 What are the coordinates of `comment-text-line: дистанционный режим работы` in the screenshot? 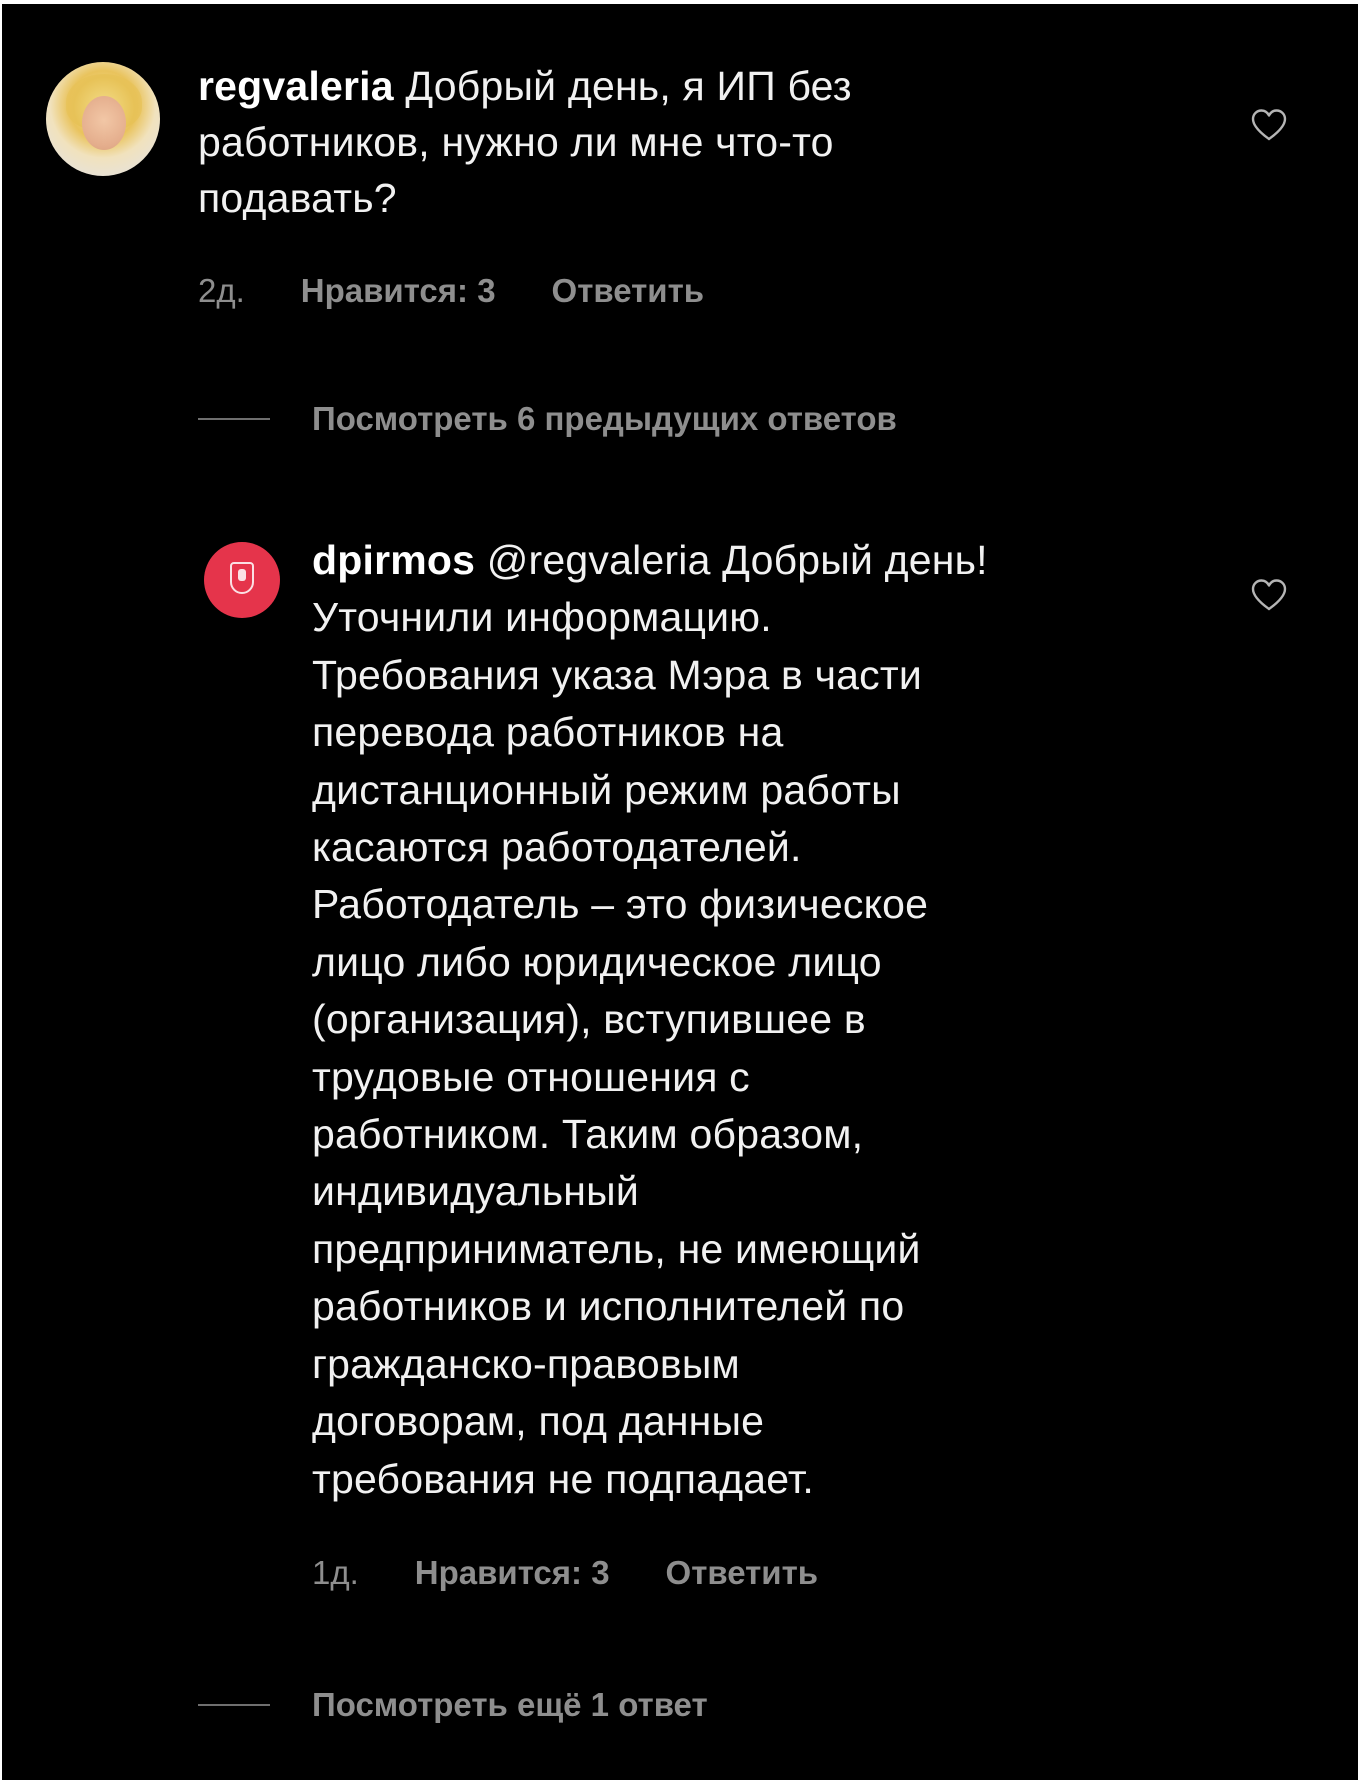 It's located at (606, 789).